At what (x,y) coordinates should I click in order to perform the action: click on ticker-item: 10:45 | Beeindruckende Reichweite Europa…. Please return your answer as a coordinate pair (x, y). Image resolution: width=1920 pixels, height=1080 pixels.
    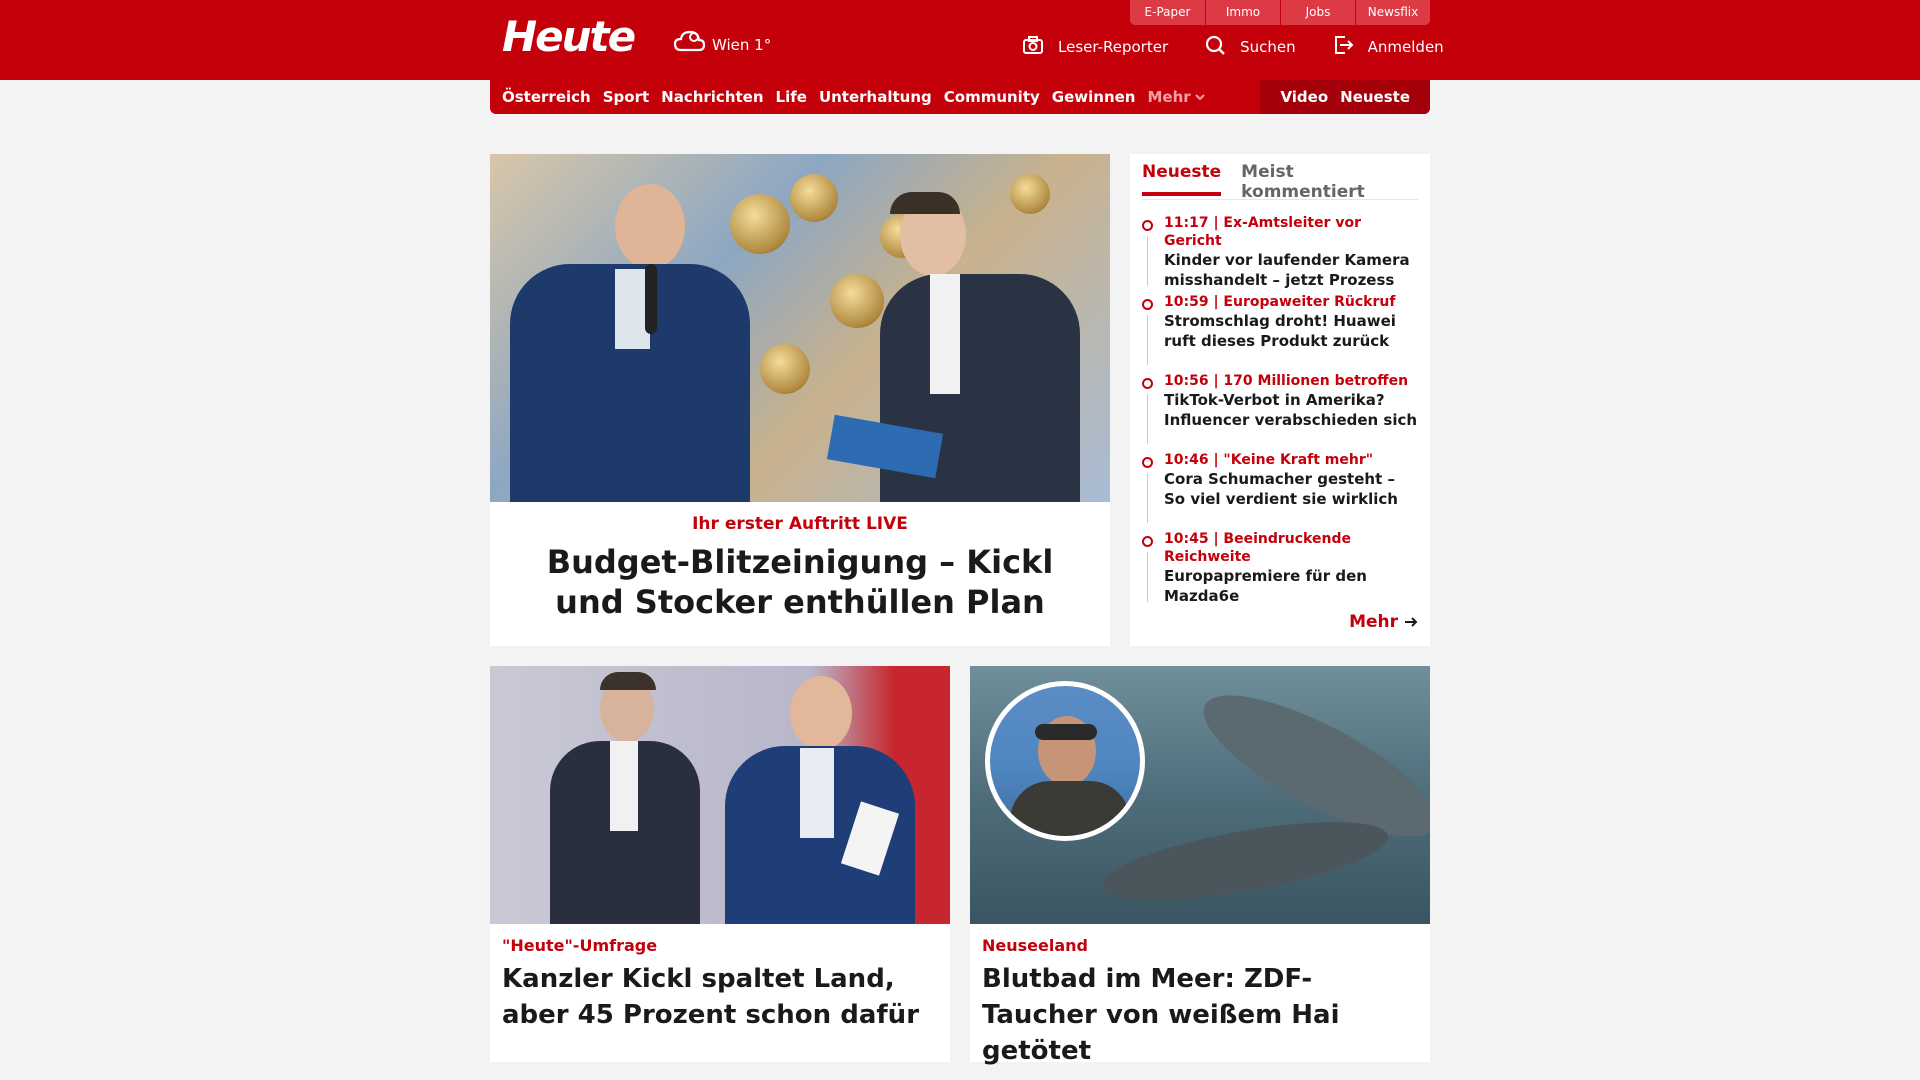
    Looking at the image, I should click on (1280, 569).